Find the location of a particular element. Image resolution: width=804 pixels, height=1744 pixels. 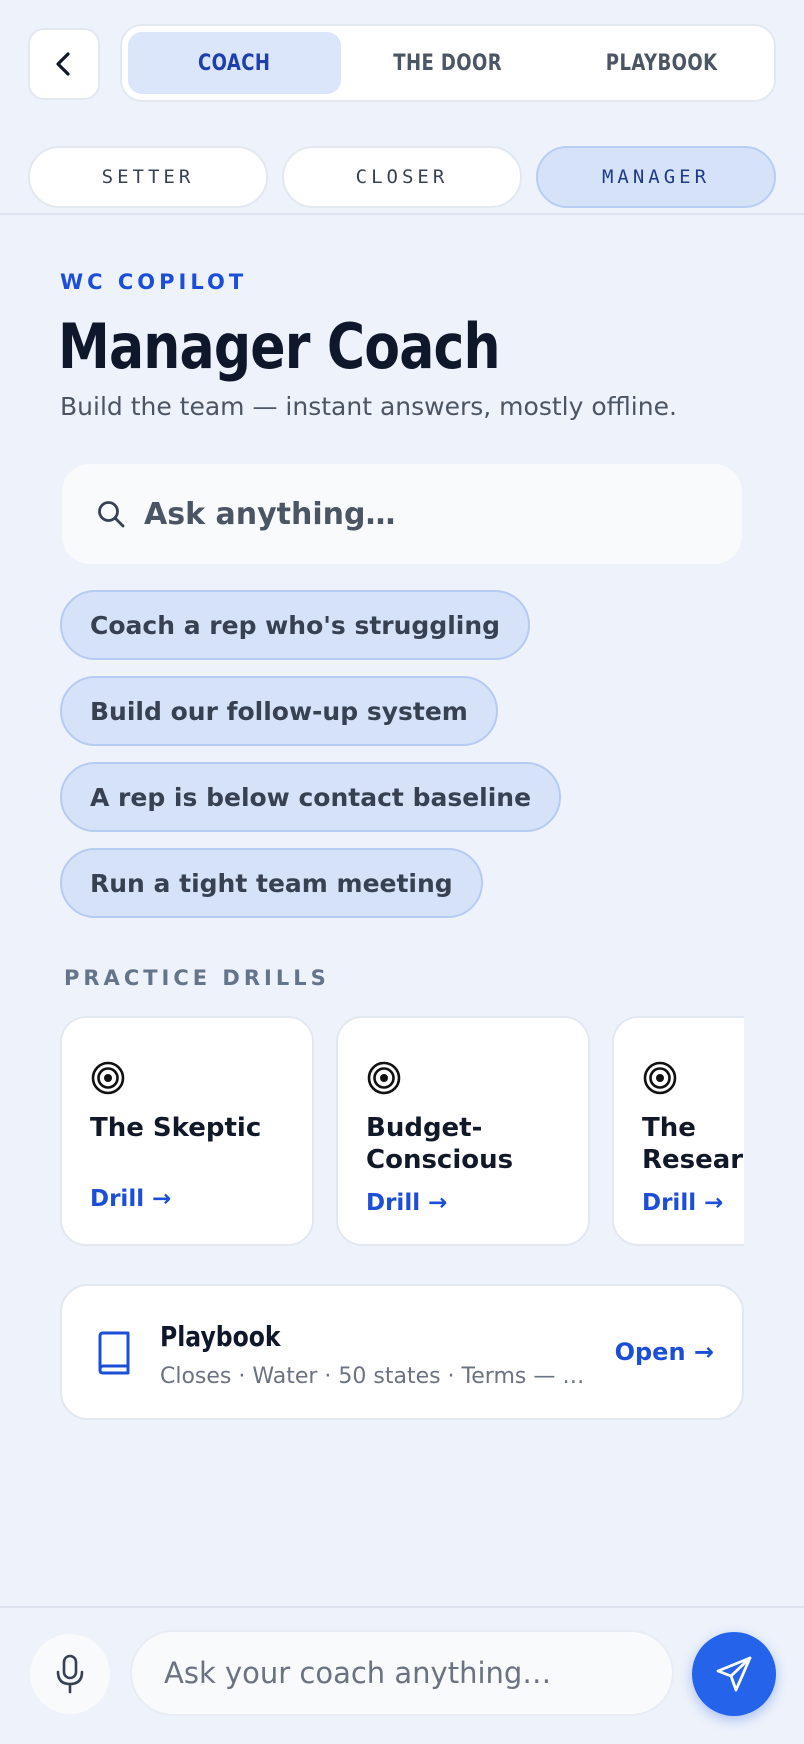

top-nav: COACH THE DOOR PLAYBOOK is located at coordinates (402, 63).